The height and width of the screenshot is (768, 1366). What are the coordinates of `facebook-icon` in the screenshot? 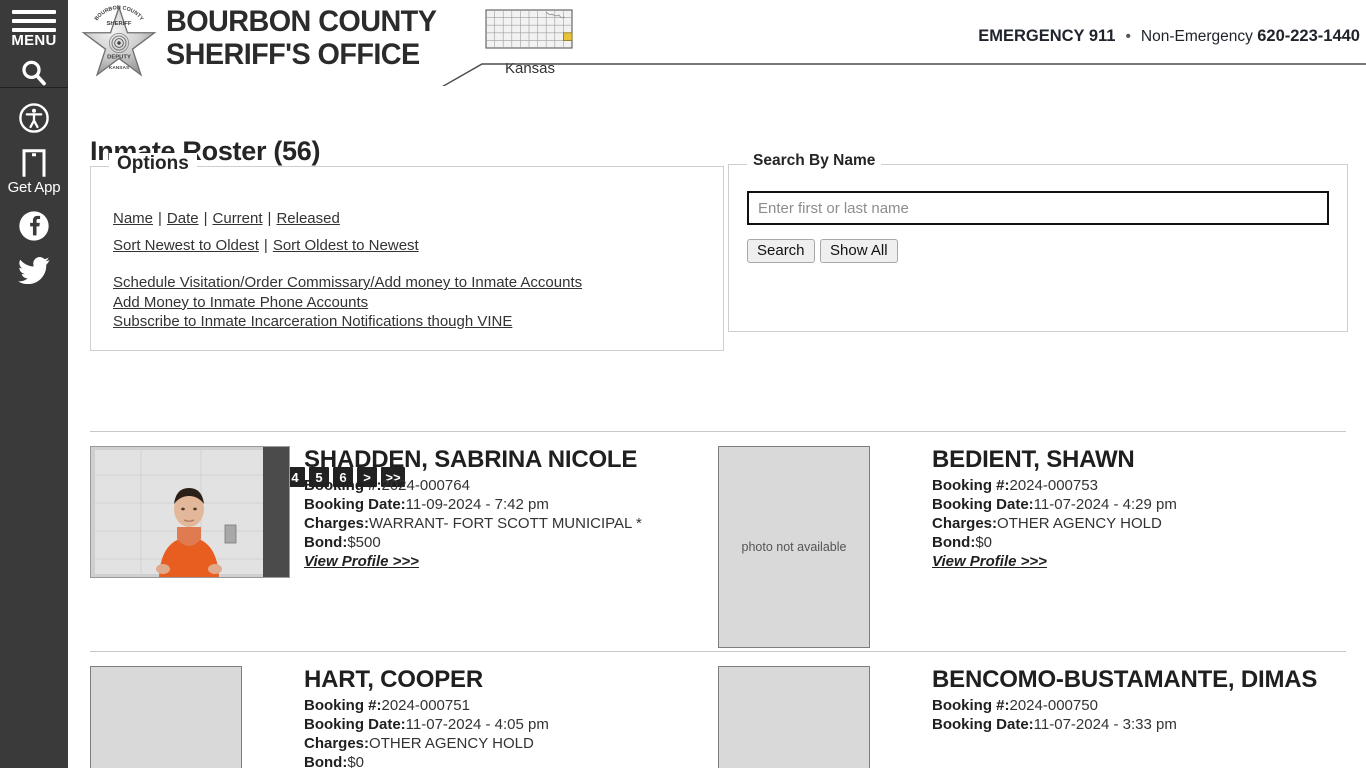 It's located at (34, 226).